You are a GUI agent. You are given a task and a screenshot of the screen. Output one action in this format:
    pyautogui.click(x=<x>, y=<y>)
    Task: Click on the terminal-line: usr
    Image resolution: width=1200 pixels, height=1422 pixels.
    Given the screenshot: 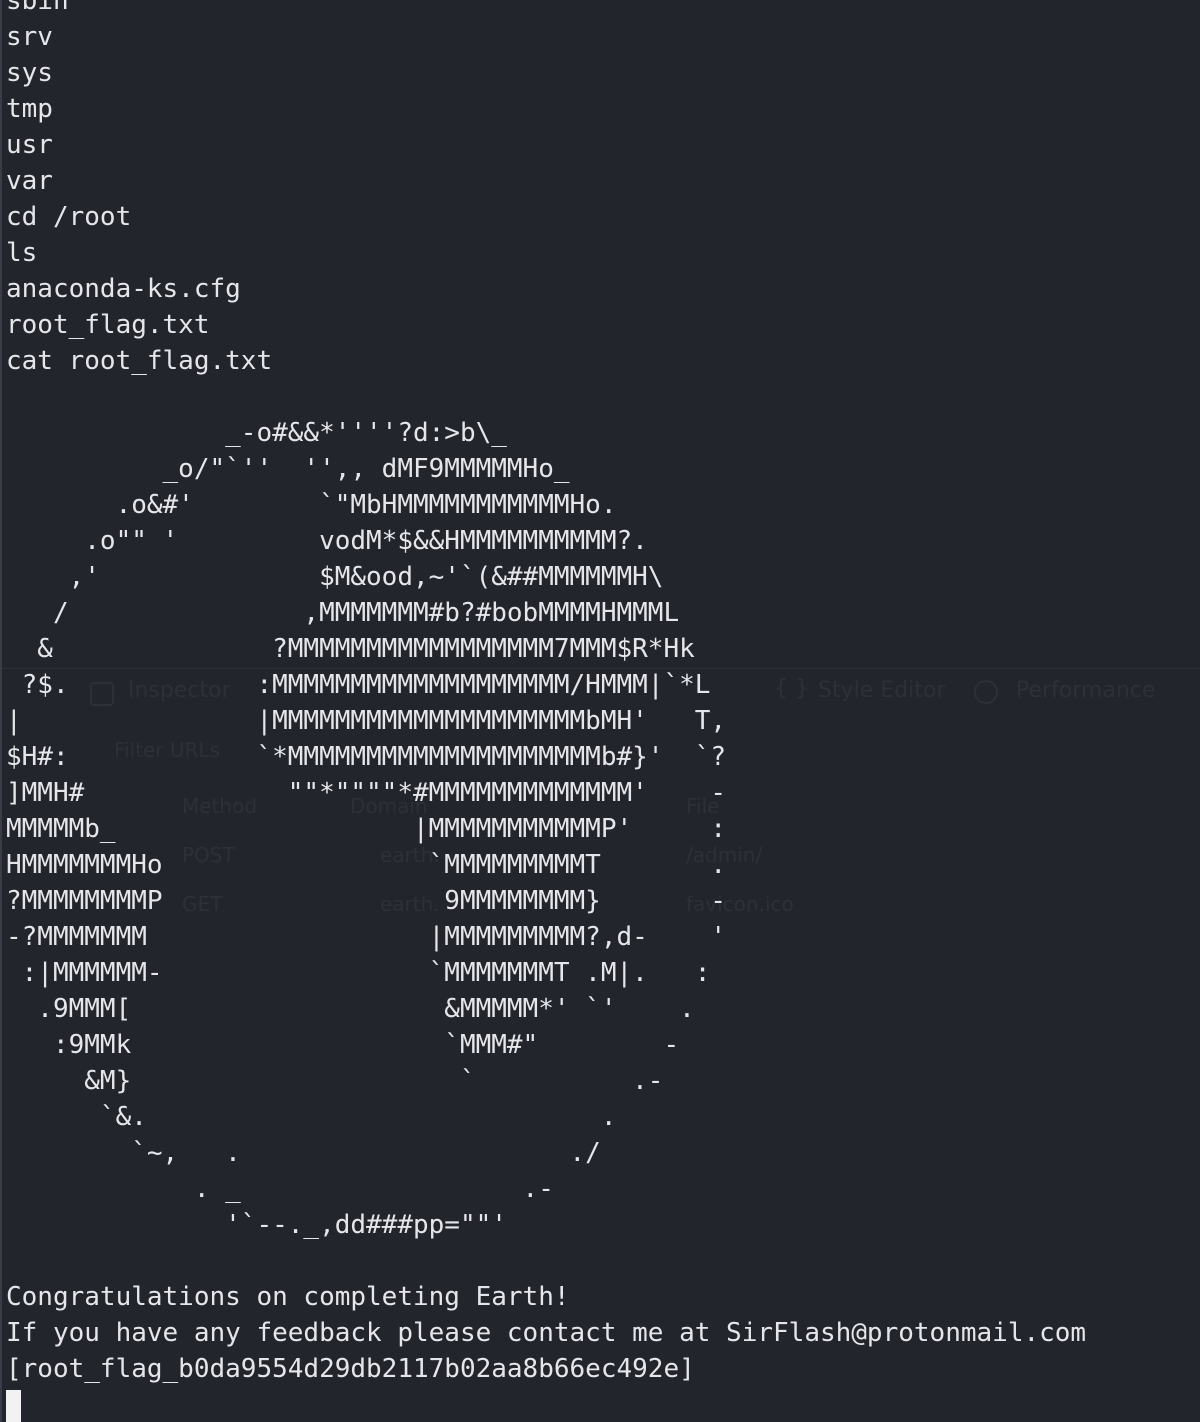 What is the action you would take?
    pyautogui.click(x=29, y=145)
    